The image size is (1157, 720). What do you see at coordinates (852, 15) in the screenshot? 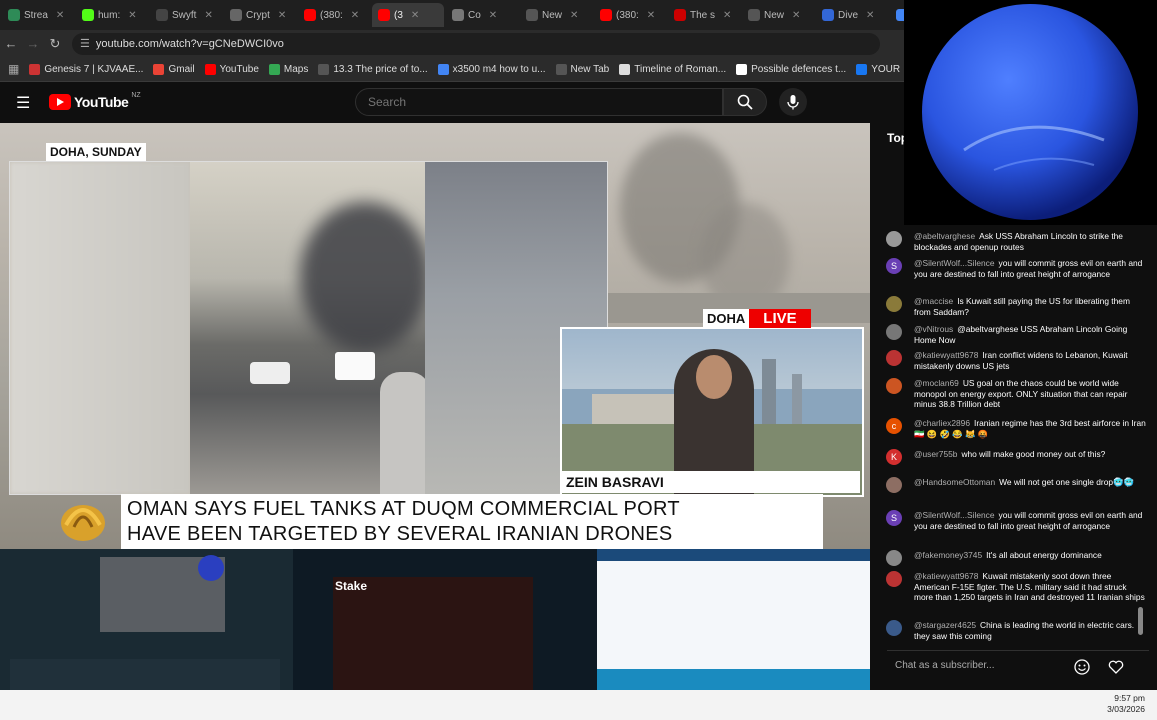
I see `browser-tab: Dive ✕` at bounding box center [852, 15].